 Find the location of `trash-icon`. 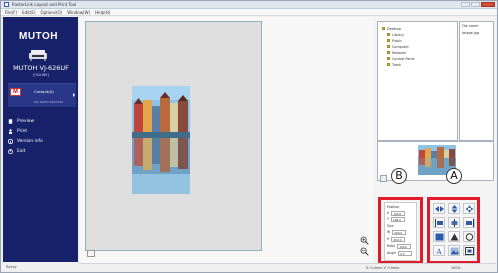

trash-icon is located at coordinates (388, 64).